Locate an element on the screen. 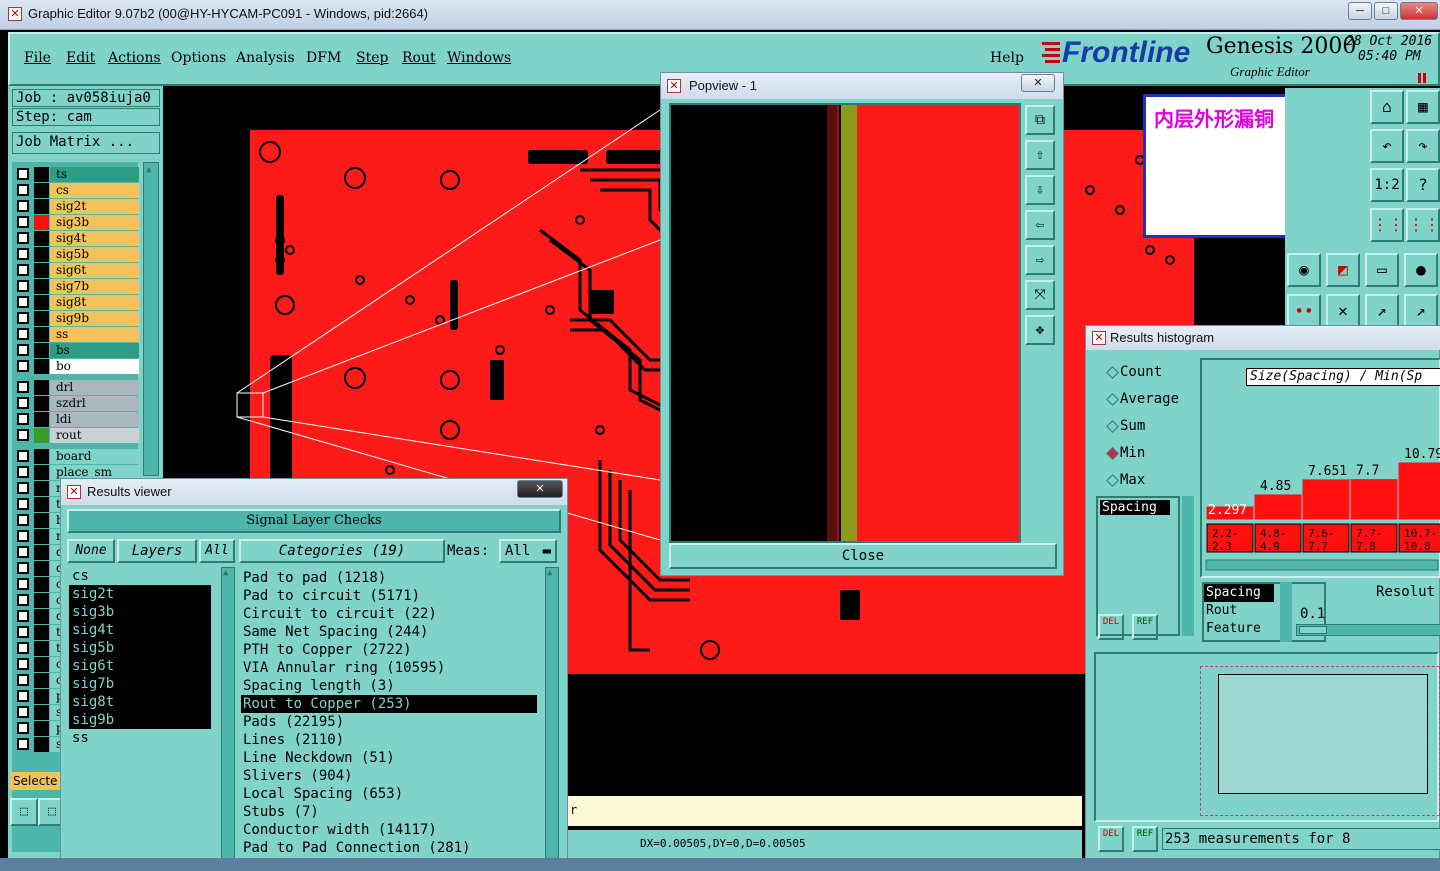  stat-radio-option: Average is located at coordinates (1142, 399).